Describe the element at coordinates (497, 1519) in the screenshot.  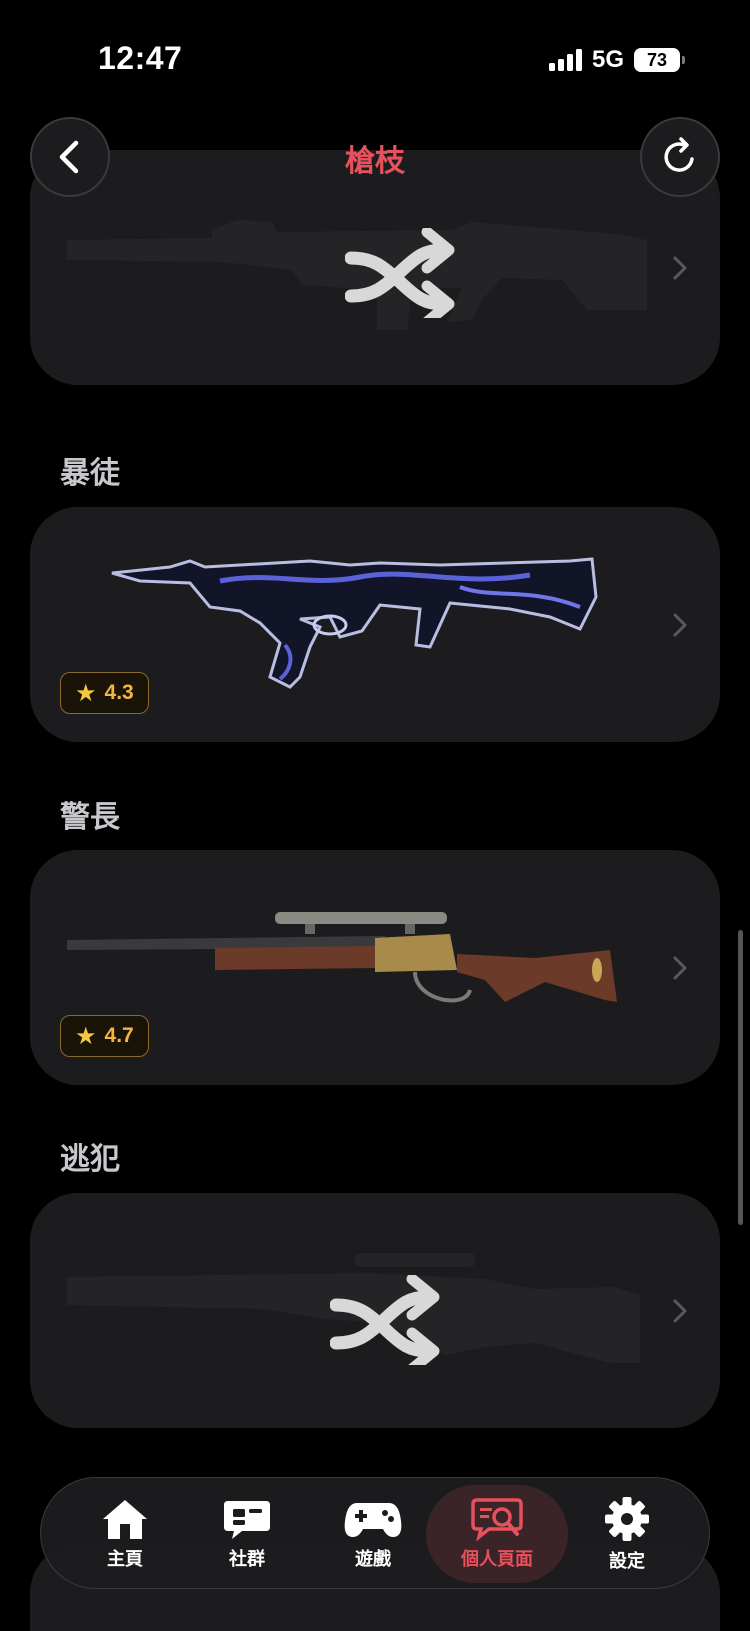
I see `profile-search-icon` at that location.